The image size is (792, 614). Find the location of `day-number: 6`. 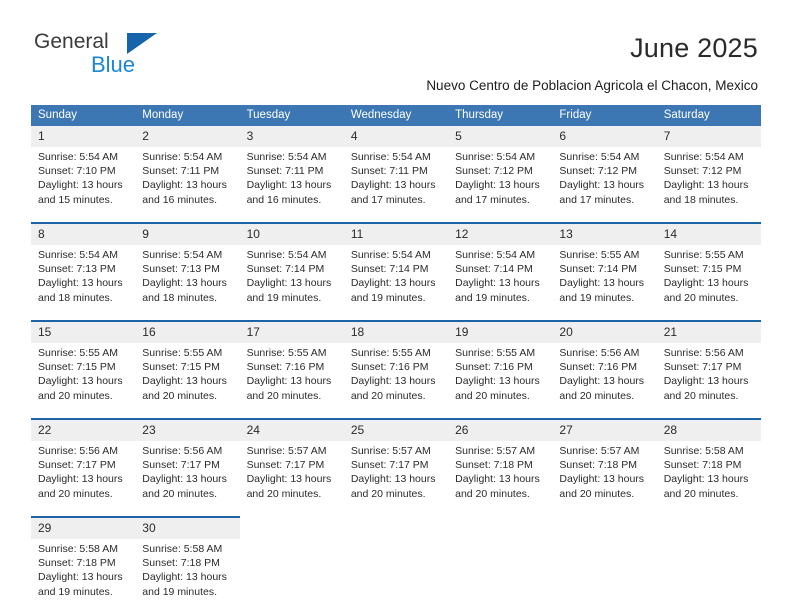

day-number: 6 is located at coordinates (604, 136).